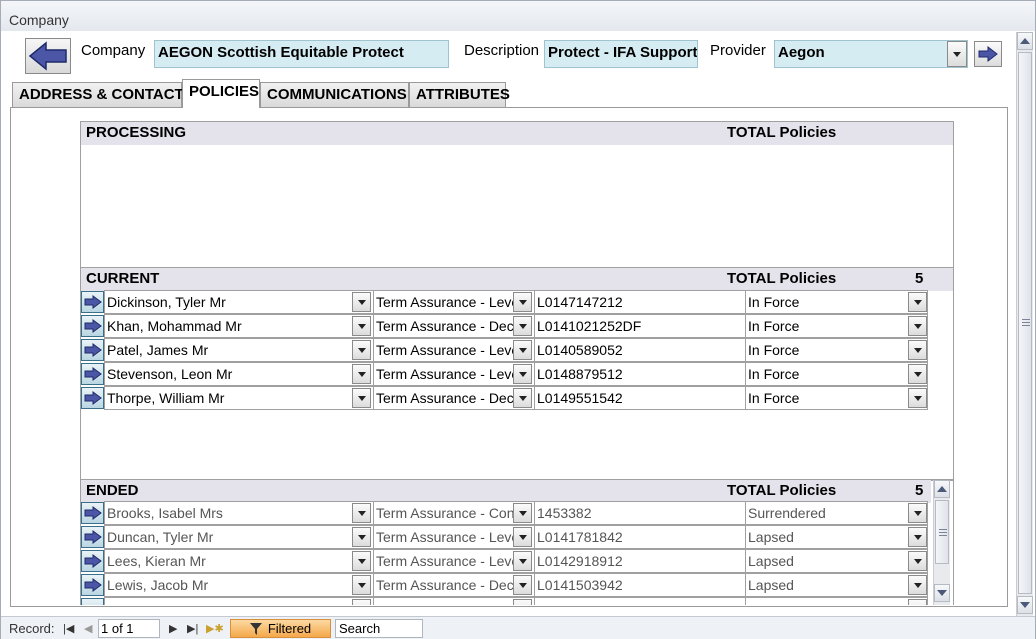 This screenshot has height=639, width=1036. What do you see at coordinates (640, 585) in the screenshot?
I see `policy-number-field: L0141503942` at bounding box center [640, 585].